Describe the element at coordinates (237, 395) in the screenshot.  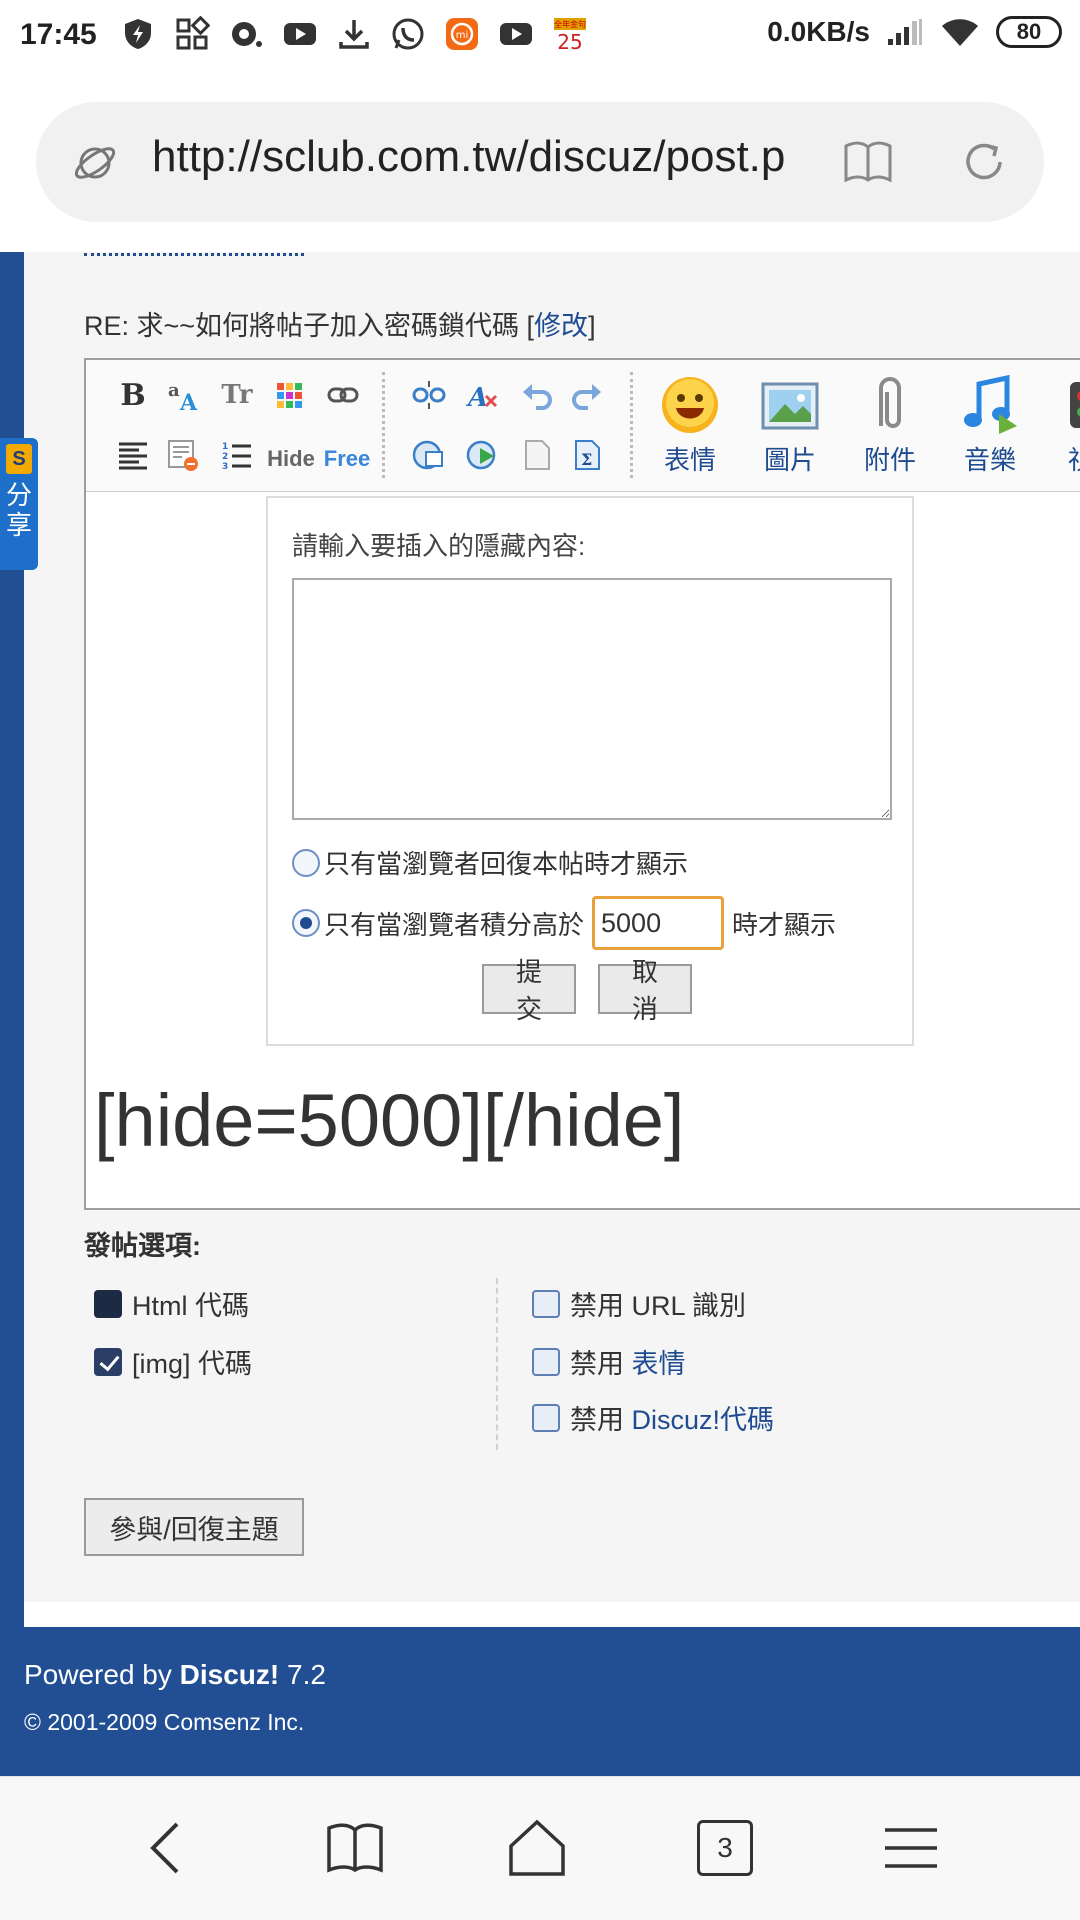
I see `font-size-button: Tr` at that location.